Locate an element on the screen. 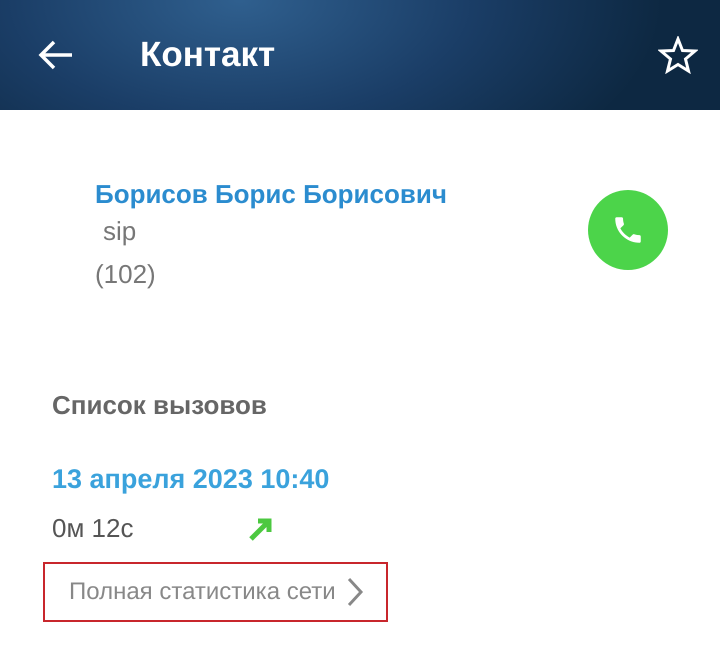 This screenshot has width=720, height=665. chevron-right-icon is located at coordinates (355, 592).